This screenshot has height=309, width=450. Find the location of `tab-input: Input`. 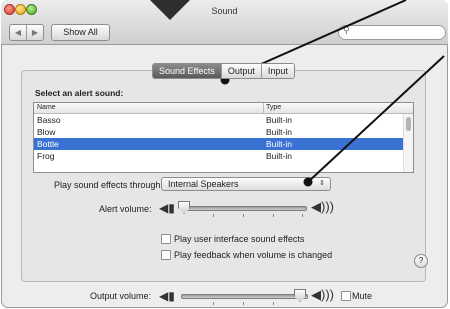

tab-input: Input is located at coordinates (277, 71).